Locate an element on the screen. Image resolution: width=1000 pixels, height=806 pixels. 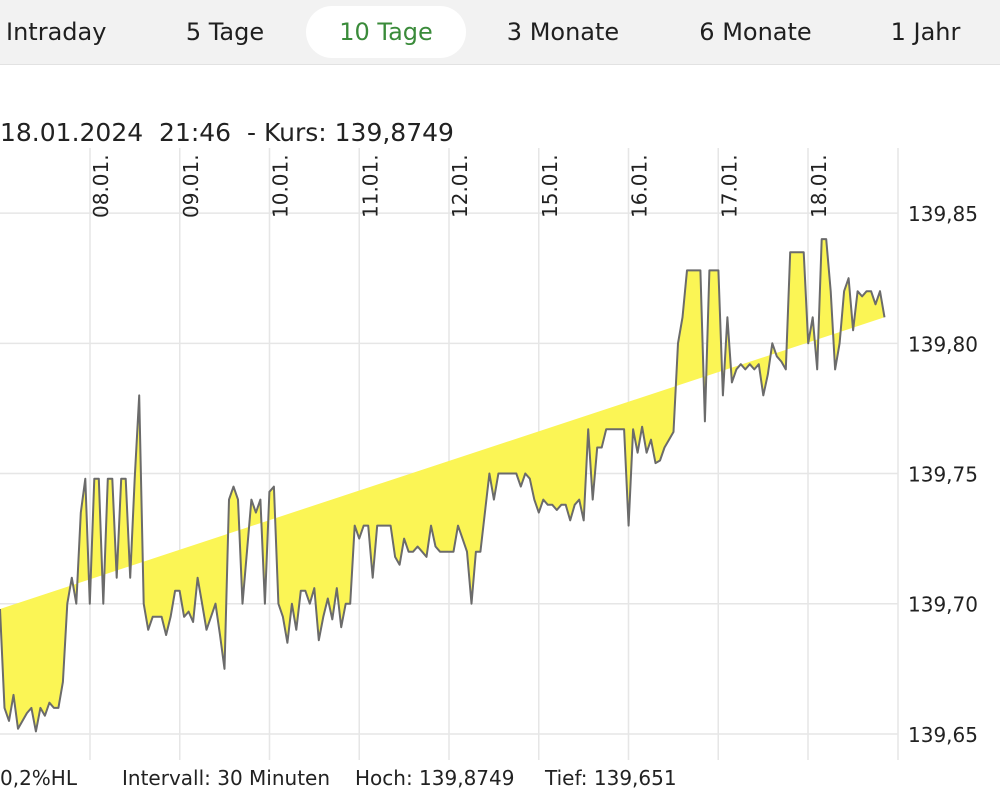
date-label: 09.01. is located at coordinates (191, 186).